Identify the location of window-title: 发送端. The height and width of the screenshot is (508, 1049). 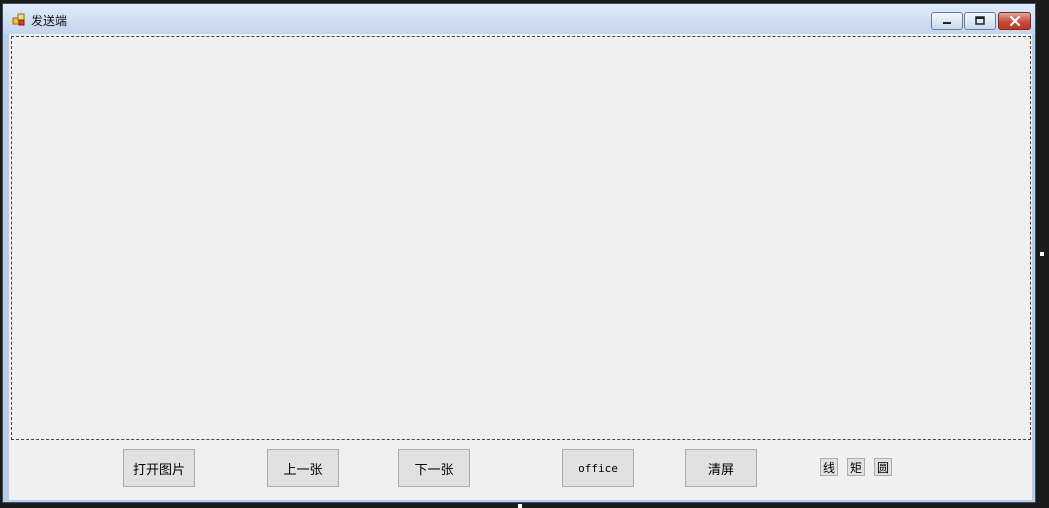
(49, 21).